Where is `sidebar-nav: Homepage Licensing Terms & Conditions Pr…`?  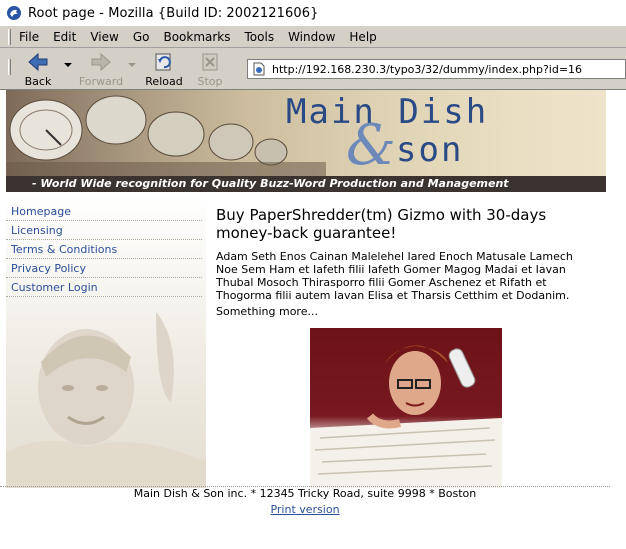
sidebar-nav: Homepage Licensing Terms & Conditions Pr… is located at coordinates (104, 249).